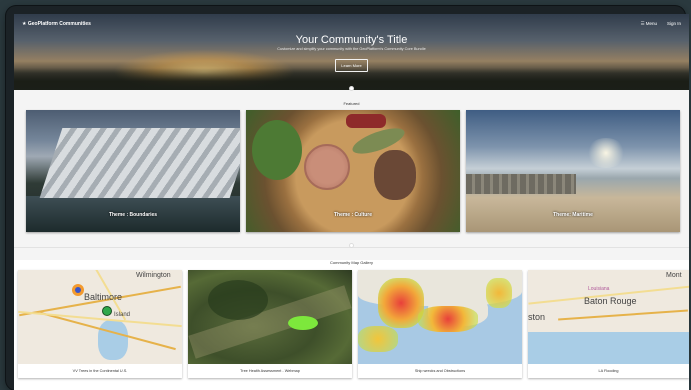  I want to click on orange-marker-icon, so click(78, 290).